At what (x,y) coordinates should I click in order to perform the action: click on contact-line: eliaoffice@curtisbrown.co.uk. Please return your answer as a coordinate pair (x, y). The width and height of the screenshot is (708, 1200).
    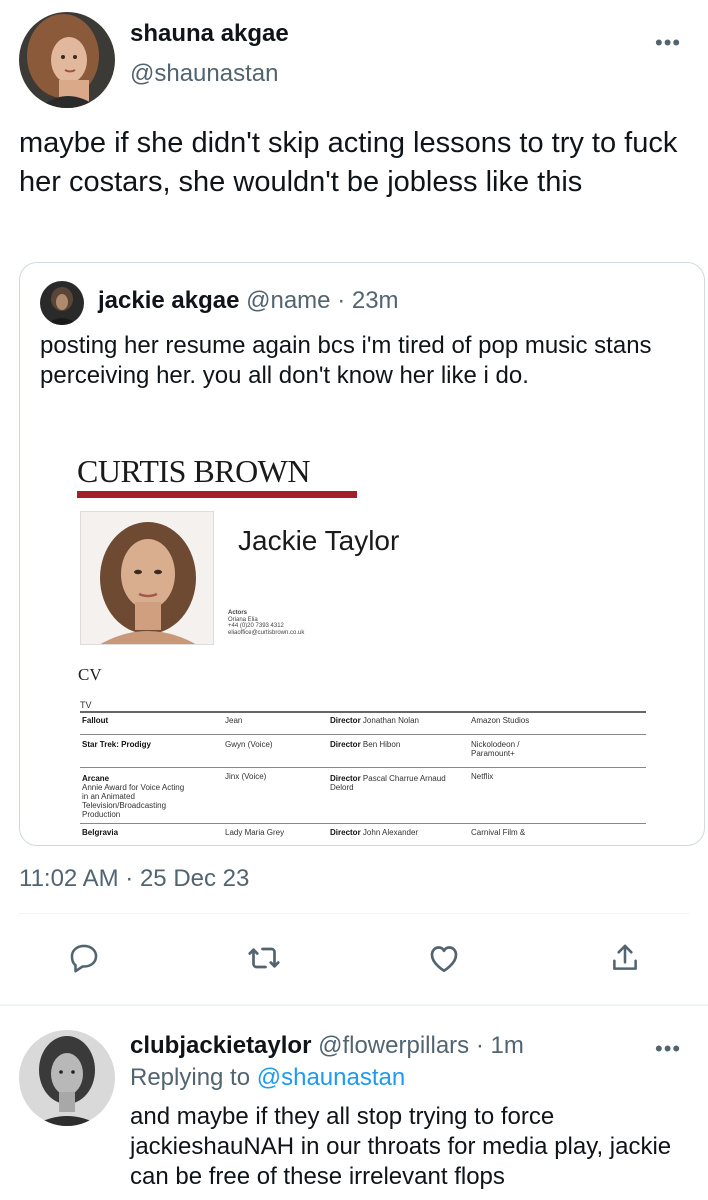
    Looking at the image, I should click on (266, 632).